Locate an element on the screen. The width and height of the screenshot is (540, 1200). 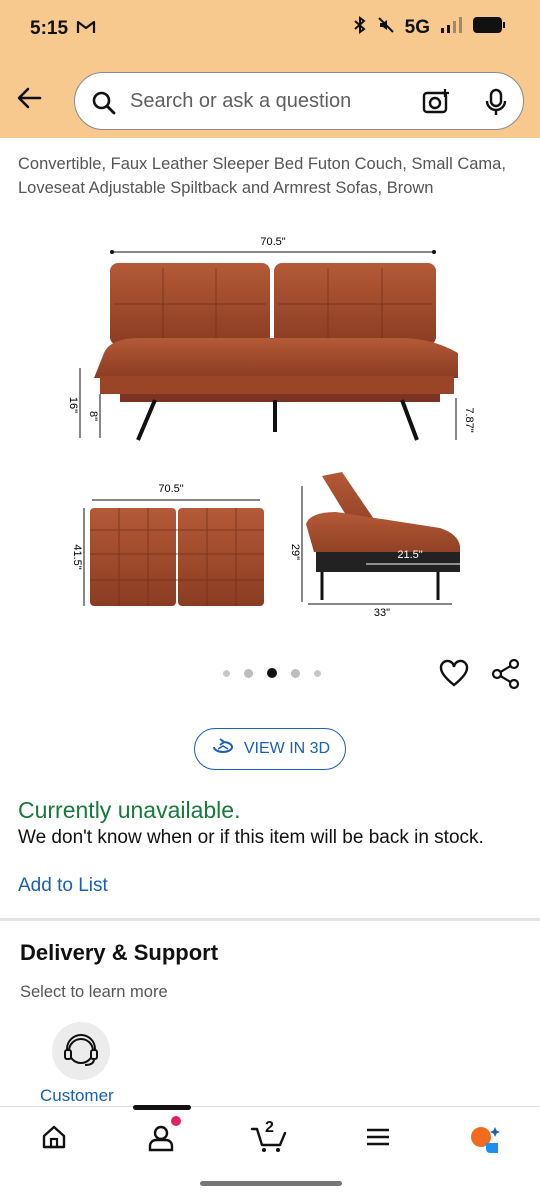
search-input: Search or ask a question is located at coordinates (299, 101).